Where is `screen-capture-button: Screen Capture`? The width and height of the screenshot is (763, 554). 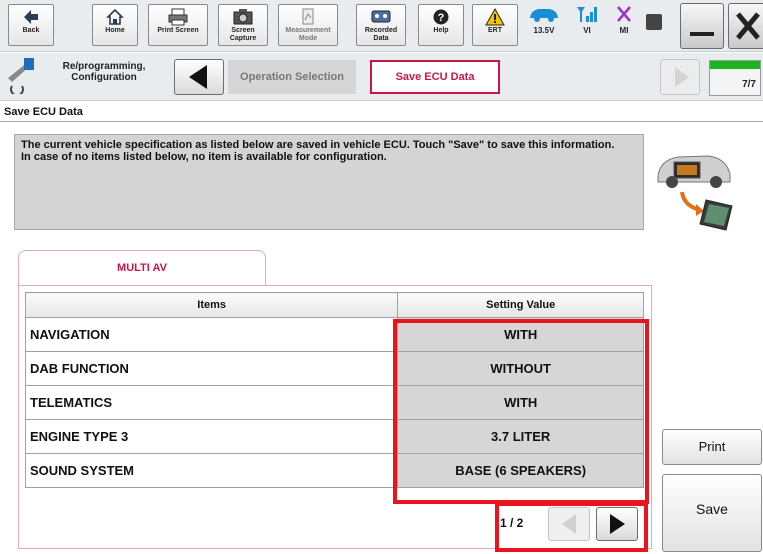
screen-capture-button: Screen Capture is located at coordinates (243, 25).